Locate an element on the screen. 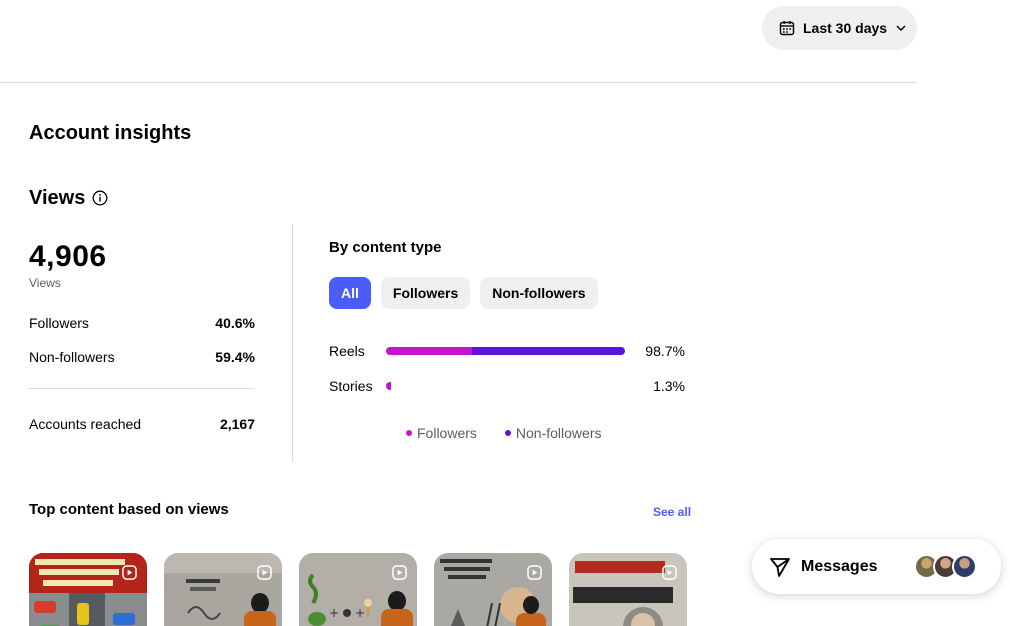 The width and height of the screenshot is (1010, 626). thumb-genius-math is located at coordinates (628, 589).